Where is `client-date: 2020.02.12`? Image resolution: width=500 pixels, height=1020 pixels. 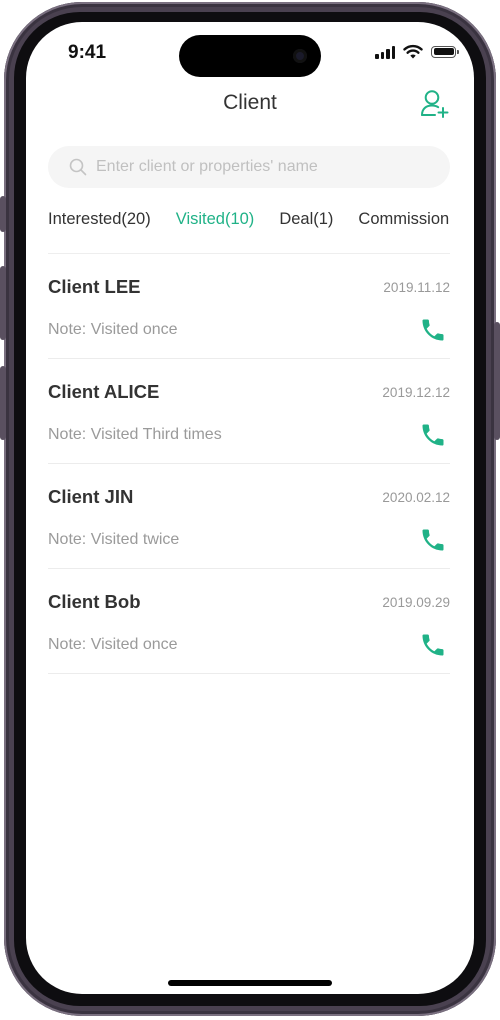
client-date: 2020.02.12 is located at coordinates (416, 497).